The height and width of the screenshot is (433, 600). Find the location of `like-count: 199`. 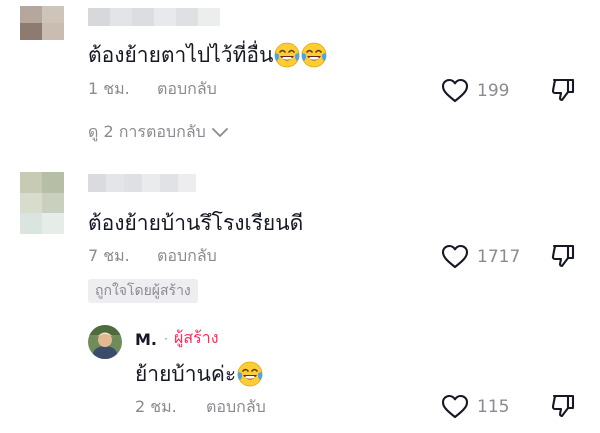

like-count: 199 is located at coordinates (493, 90).